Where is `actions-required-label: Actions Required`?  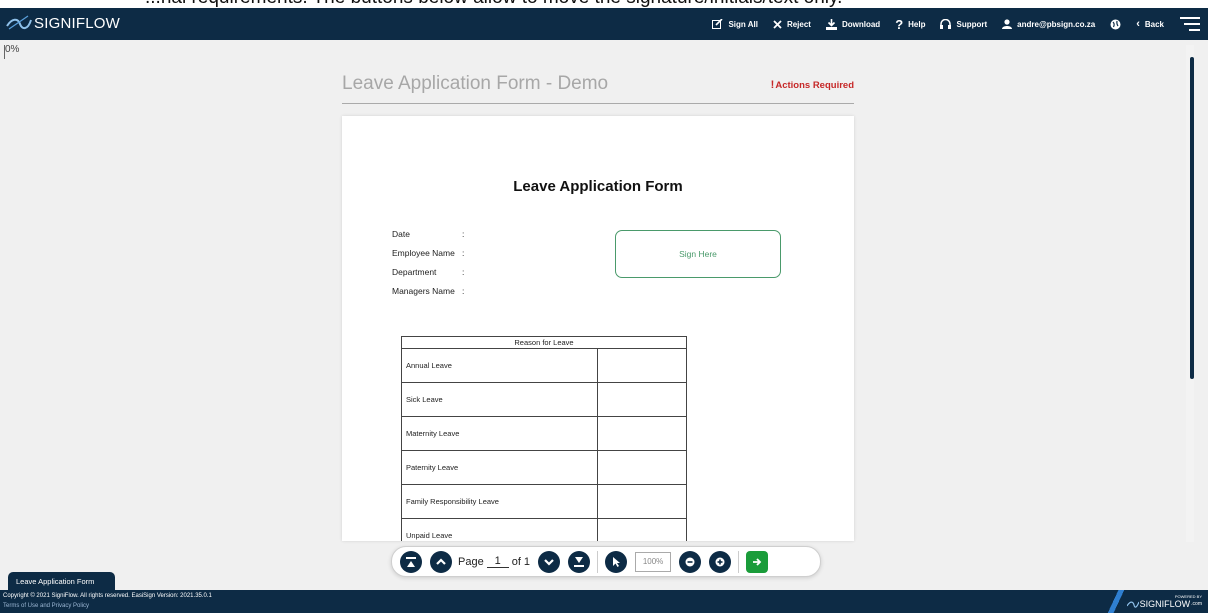 actions-required-label: Actions Required is located at coordinates (814, 85).